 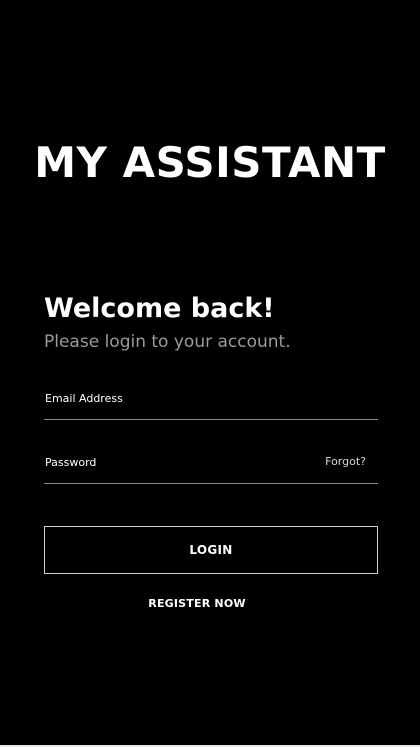 What do you see at coordinates (197, 603) in the screenshot?
I see `register-now-link: REGISTER NOW` at bounding box center [197, 603].